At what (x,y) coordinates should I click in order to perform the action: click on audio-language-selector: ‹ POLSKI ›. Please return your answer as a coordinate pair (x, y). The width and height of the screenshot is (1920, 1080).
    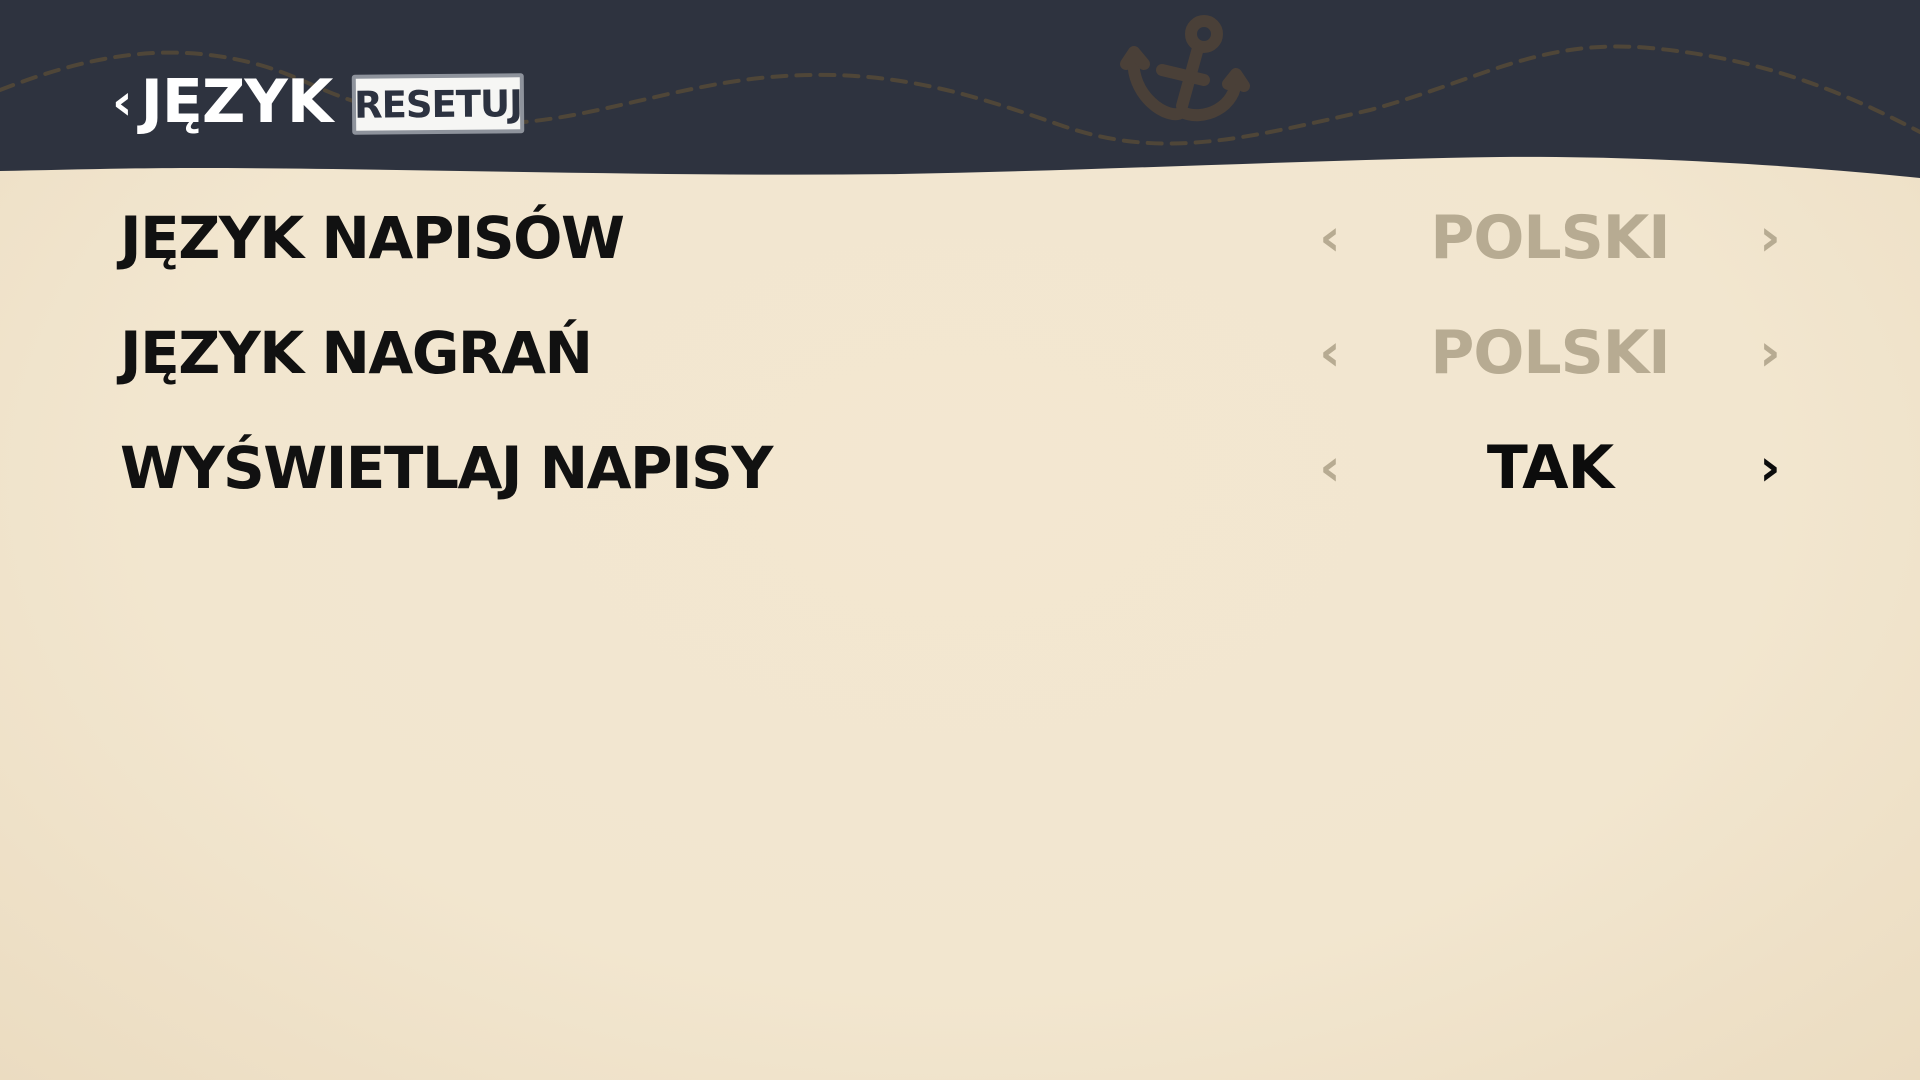
    Looking at the image, I should click on (1550, 352).